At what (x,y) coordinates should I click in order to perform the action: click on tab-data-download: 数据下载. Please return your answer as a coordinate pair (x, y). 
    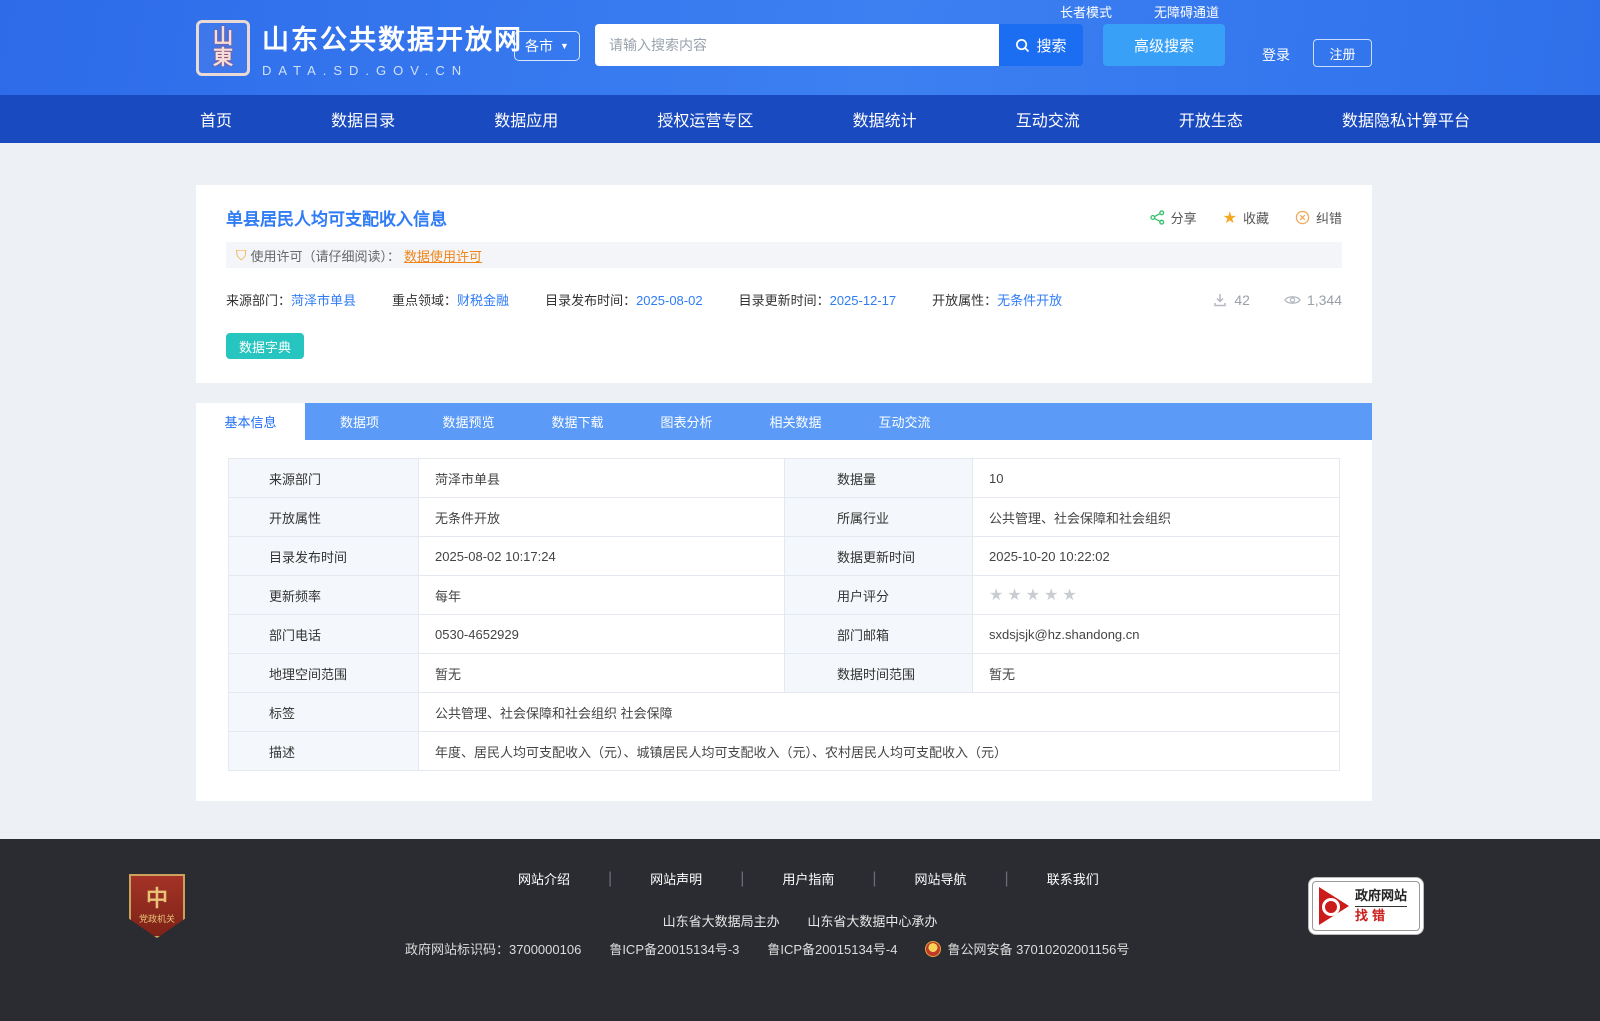
    Looking at the image, I should click on (577, 421).